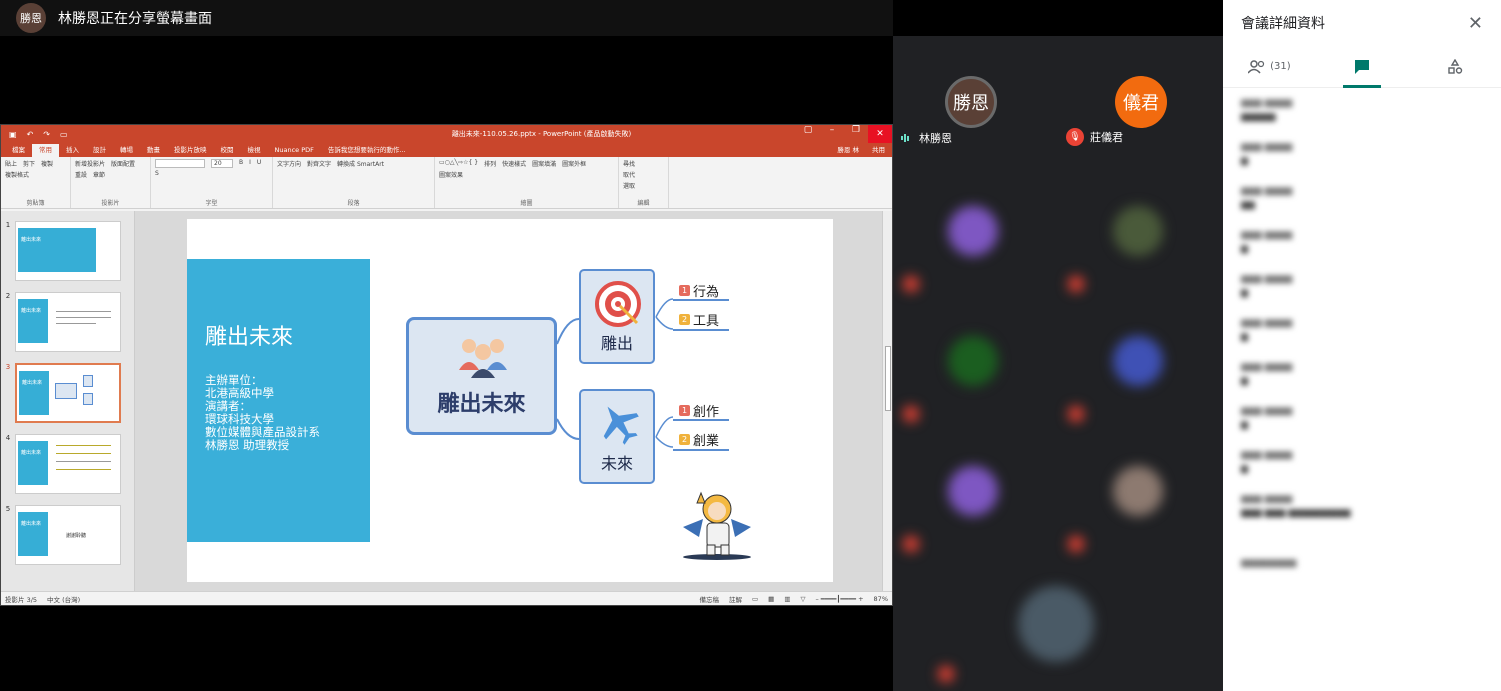 The width and height of the screenshot is (1501, 691). Describe the element at coordinates (926, 138) in the screenshot. I see `participant-name-row: 林勝恩` at that location.